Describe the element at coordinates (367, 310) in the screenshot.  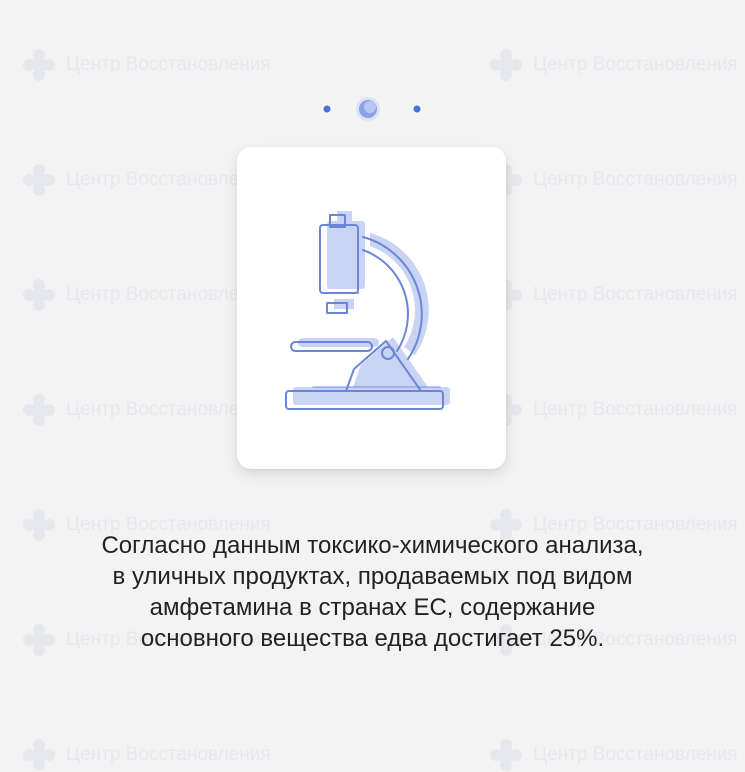
I see `microscope-icon` at that location.